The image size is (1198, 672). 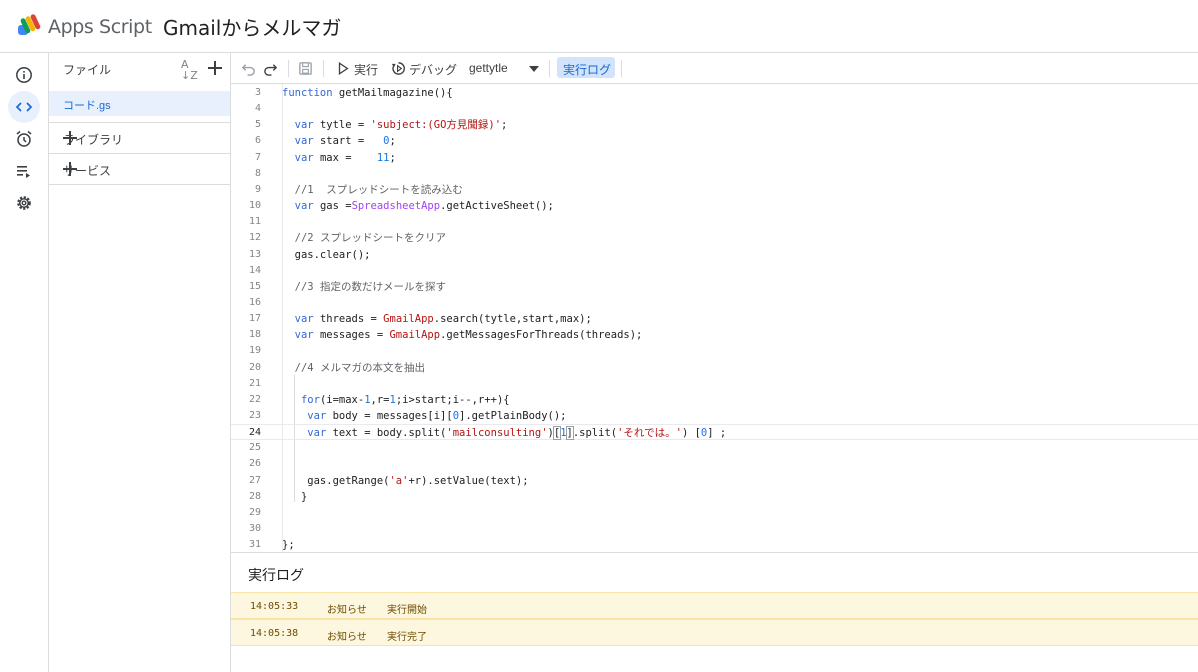 What do you see at coordinates (714, 222) in the screenshot?
I see `code-line: 11` at bounding box center [714, 222].